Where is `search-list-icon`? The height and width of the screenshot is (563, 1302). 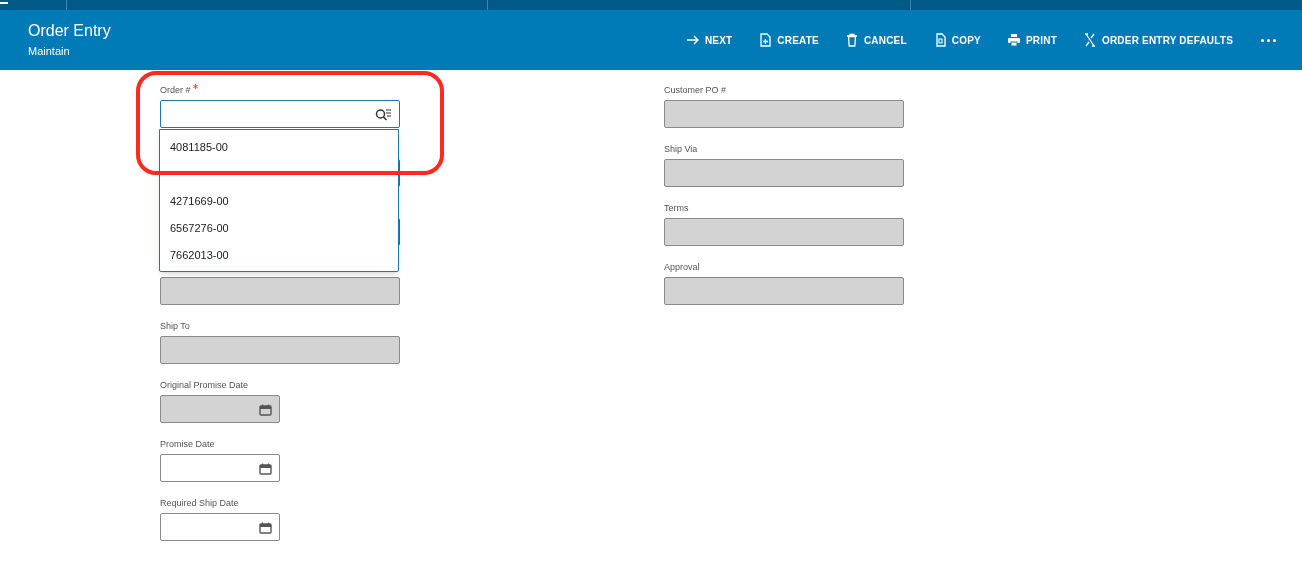 search-list-icon is located at coordinates (383, 115).